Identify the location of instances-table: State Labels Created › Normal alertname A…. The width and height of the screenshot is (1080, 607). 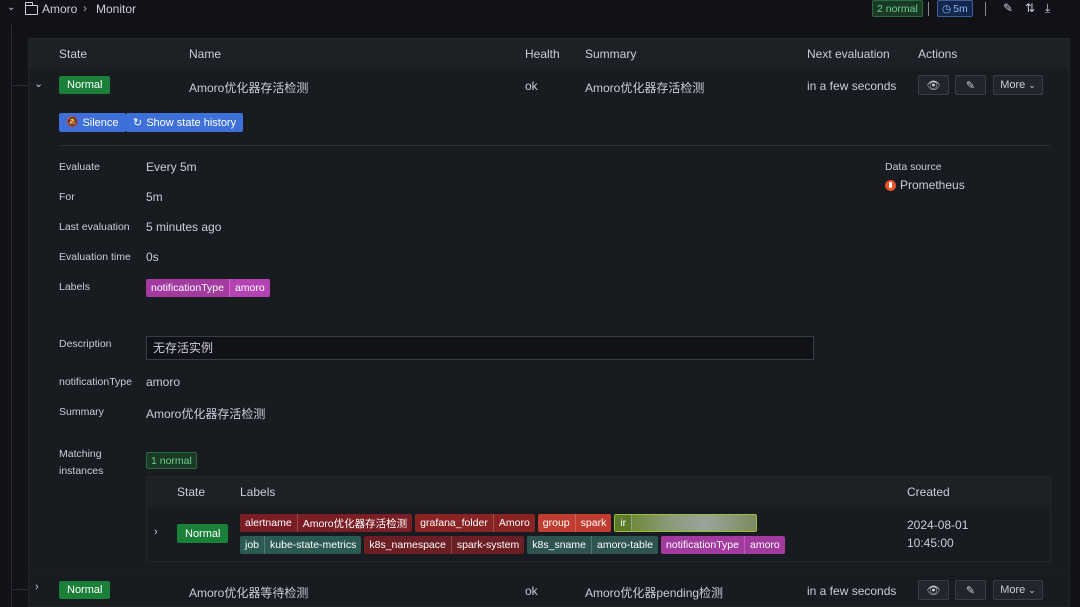
(598, 519).